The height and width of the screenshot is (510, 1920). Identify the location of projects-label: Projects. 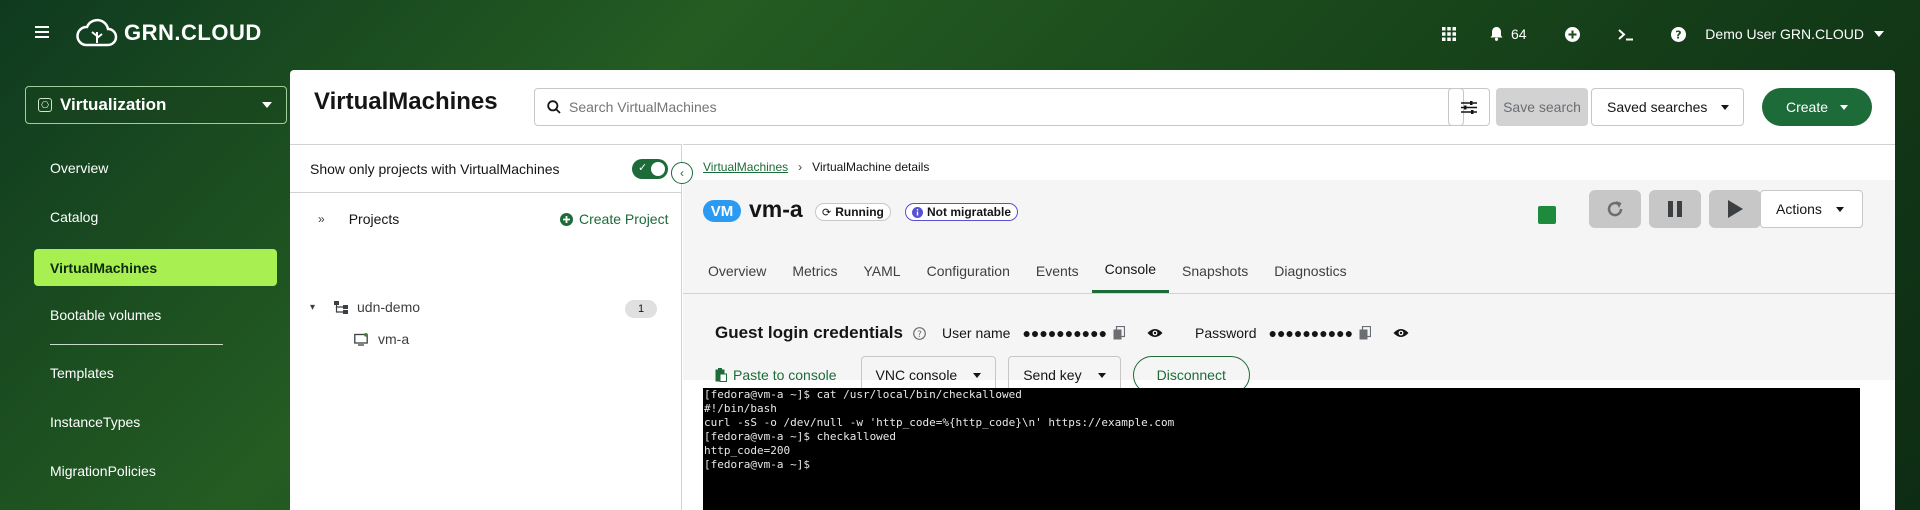
(374, 219).